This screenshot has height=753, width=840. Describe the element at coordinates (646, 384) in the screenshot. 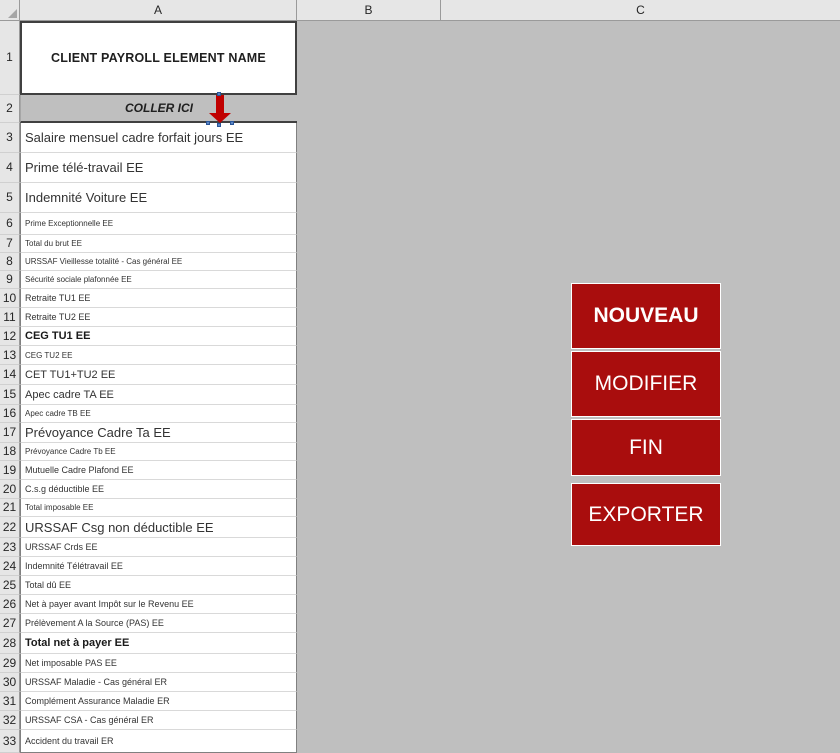

I see `modifier-button: MODIFIER` at that location.